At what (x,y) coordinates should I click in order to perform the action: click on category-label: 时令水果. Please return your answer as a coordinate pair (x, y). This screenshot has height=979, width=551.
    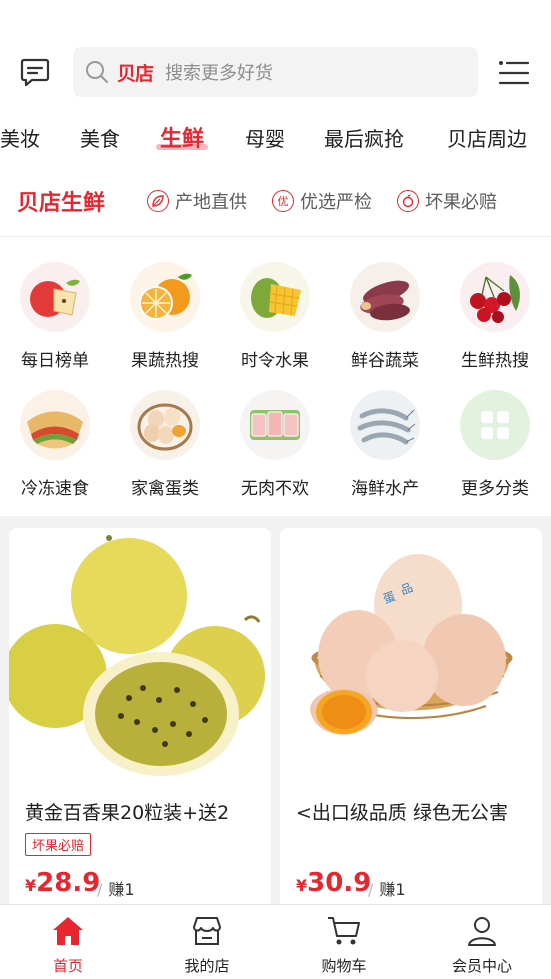
    Looking at the image, I should click on (275, 361).